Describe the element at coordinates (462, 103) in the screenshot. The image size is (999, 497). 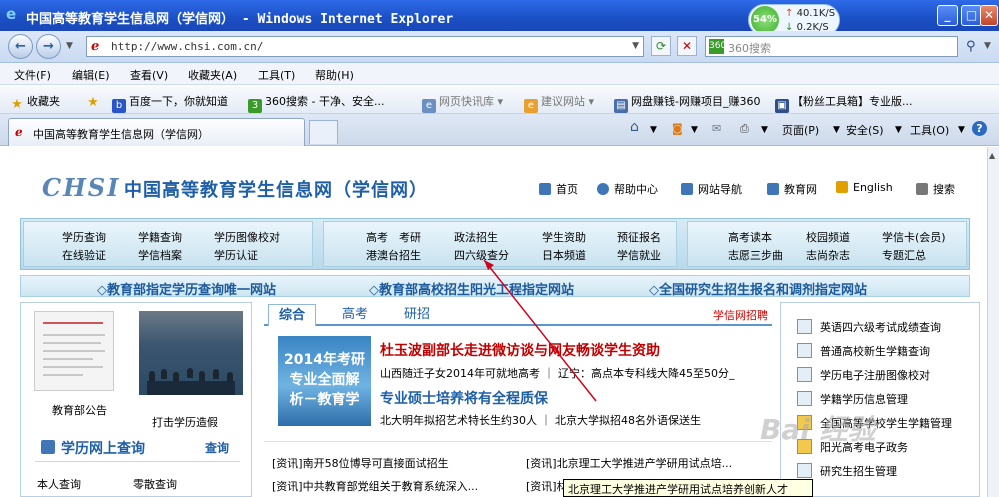
I see `fav-web-slices: e 网页快讯库 ▾` at that location.